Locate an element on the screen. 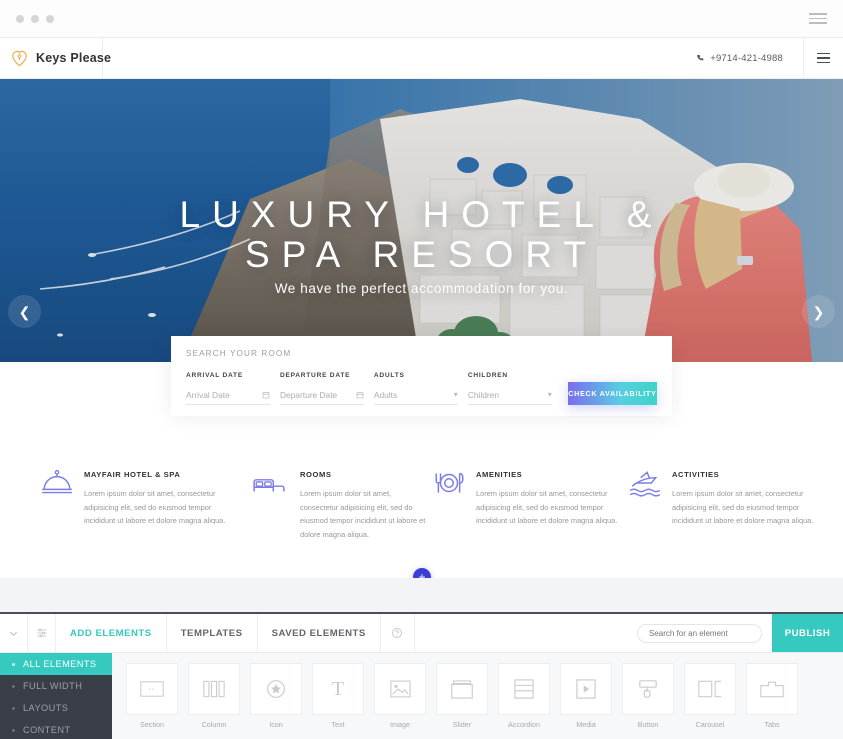  palette-item-icon: Icon is located at coordinates (276, 701).